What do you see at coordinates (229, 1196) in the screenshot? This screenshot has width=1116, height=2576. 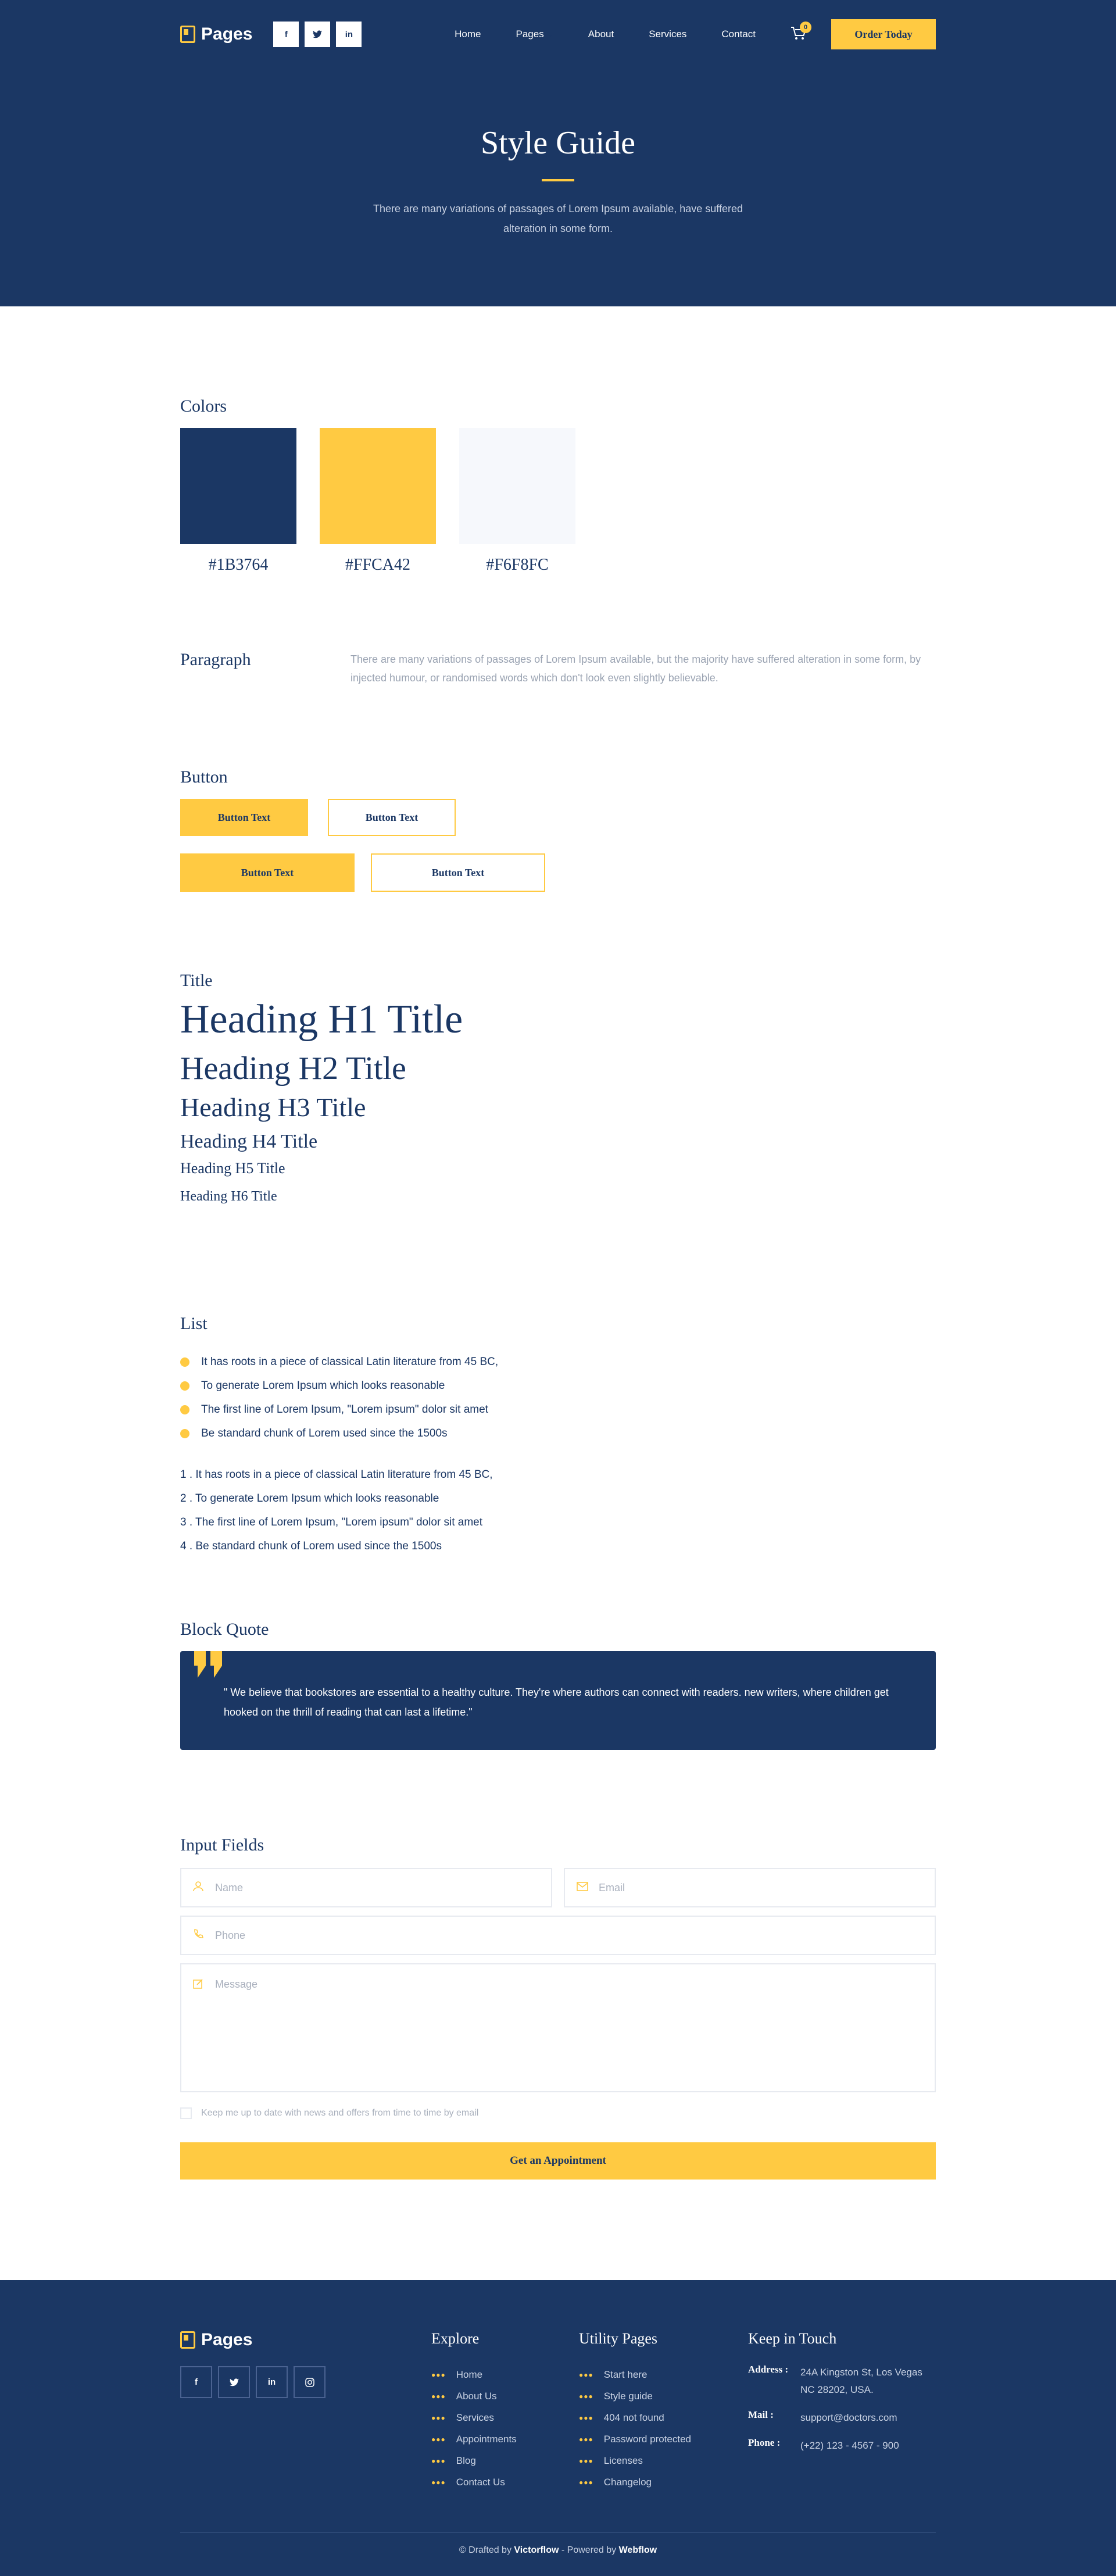 I see `heading-h6: Heading H6 Title` at bounding box center [229, 1196].